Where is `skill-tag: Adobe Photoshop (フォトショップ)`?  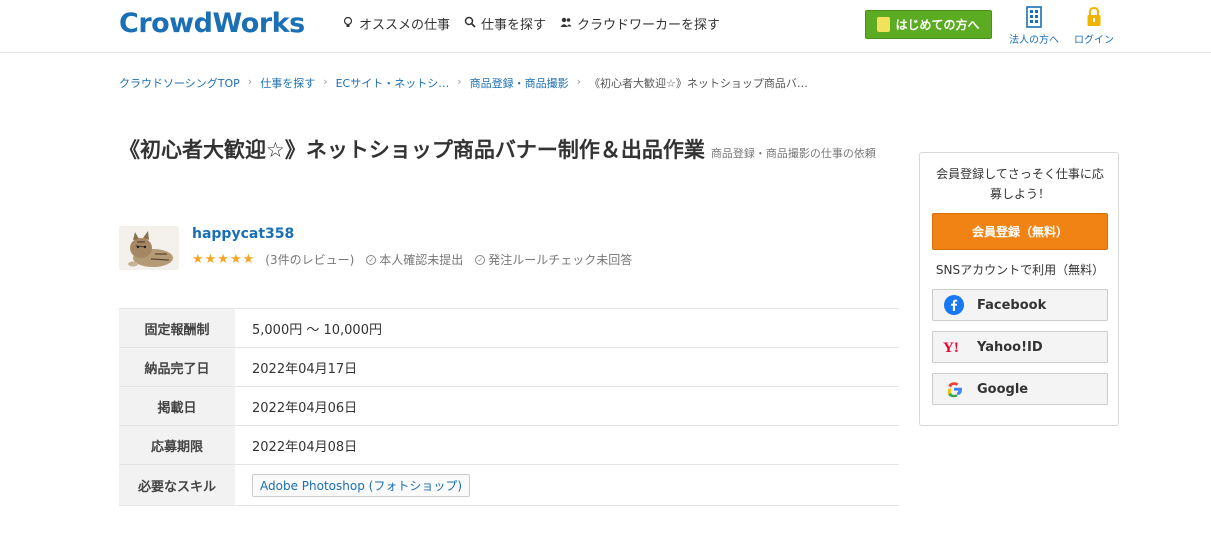
skill-tag: Adobe Photoshop (フォトショップ) is located at coordinates (361, 485).